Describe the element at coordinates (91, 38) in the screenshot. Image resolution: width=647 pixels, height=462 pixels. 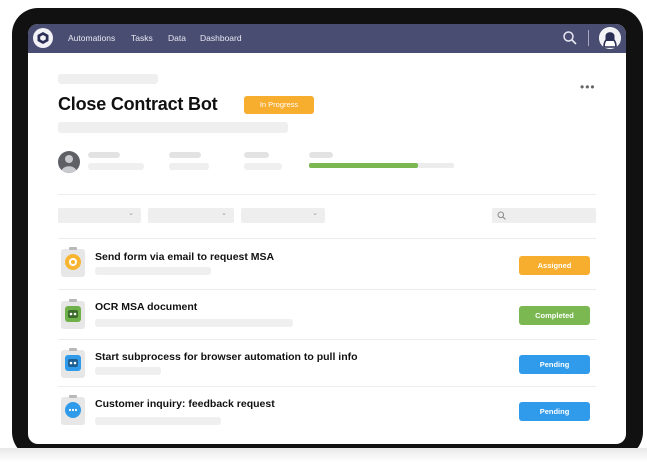
I see `nav-automations: Automations` at that location.